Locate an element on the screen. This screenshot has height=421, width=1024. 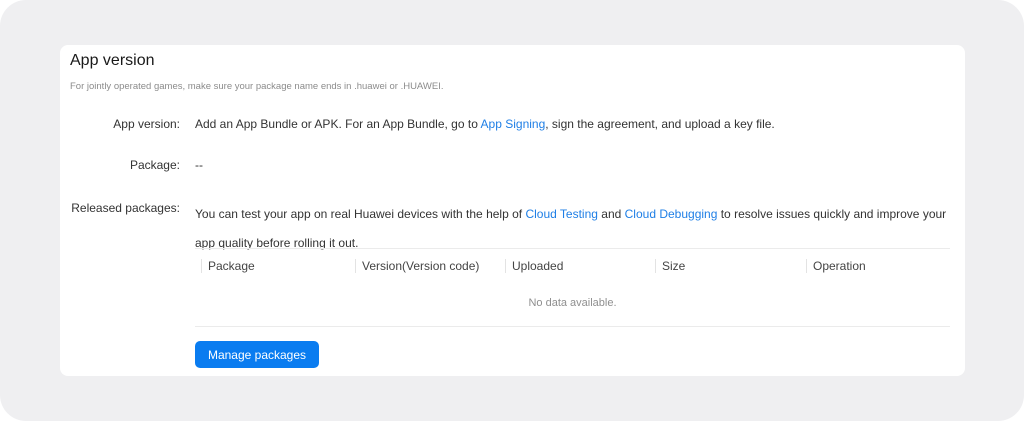
cloud-debugging-link: Cloud Debugging is located at coordinates (671, 214).